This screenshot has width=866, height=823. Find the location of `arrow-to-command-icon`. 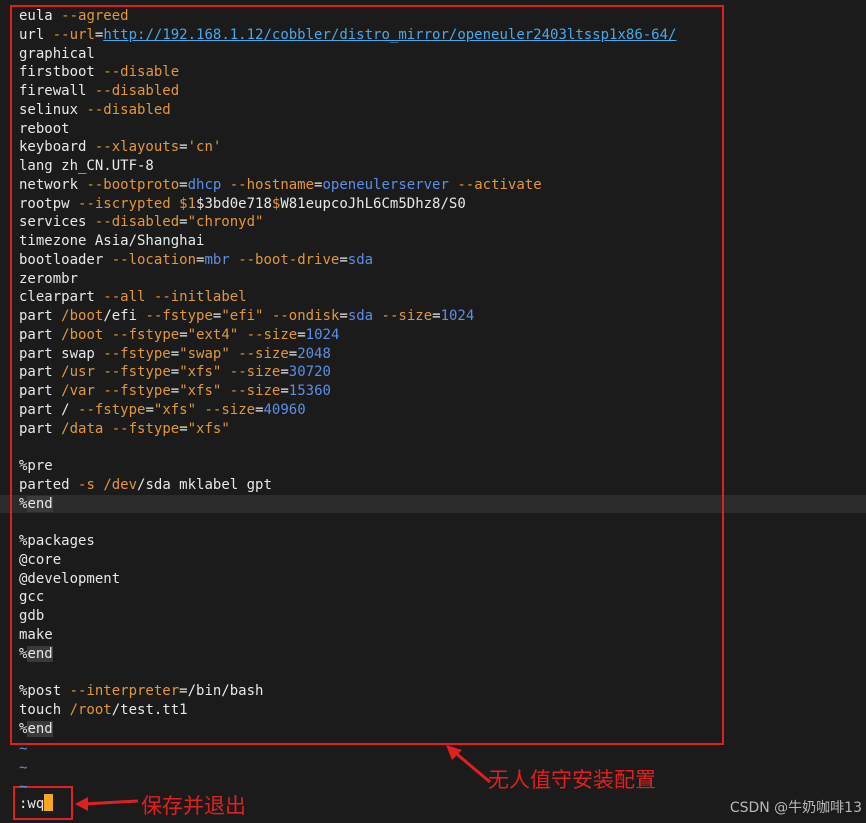

arrow-to-command-icon is located at coordinates (107, 804).